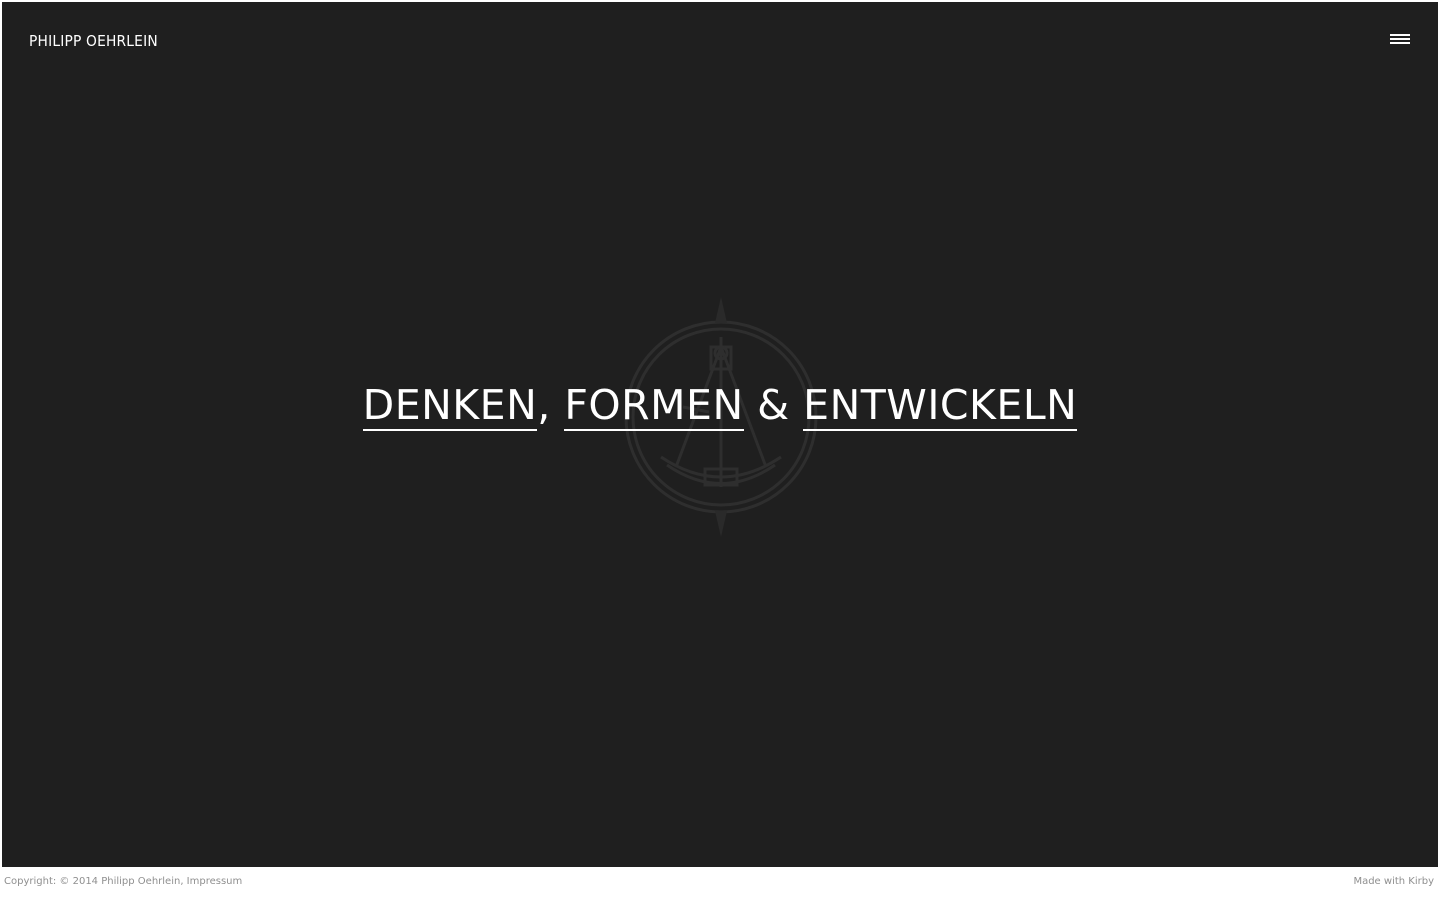 The height and width of the screenshot is (900, 1440). I want to click on hero-link-entwickeln: ENTWICKELN, so click(940, 406).